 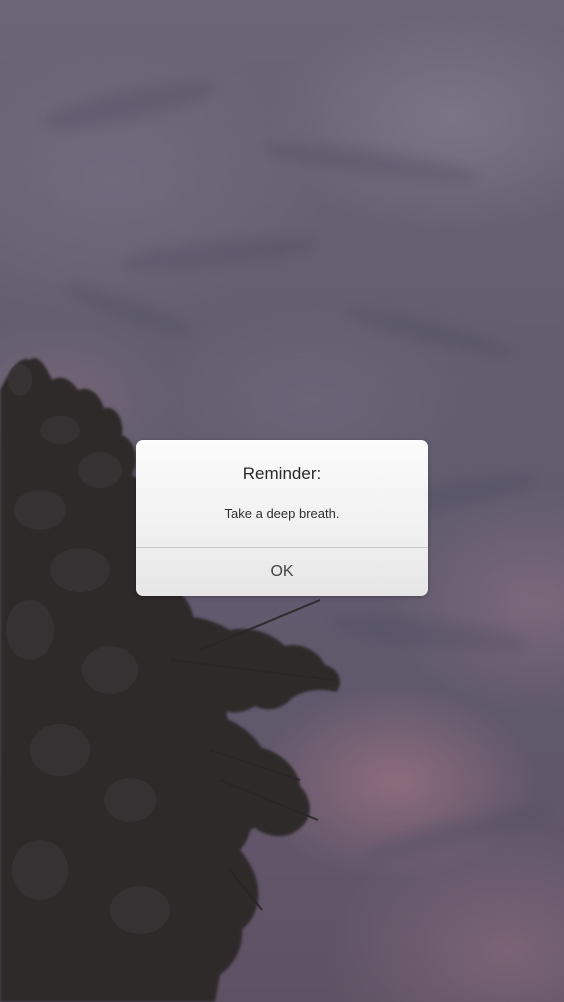 I want to click on alert-dialog: Reminder: Take a deep breath. OK, so click(x=282, y=518).